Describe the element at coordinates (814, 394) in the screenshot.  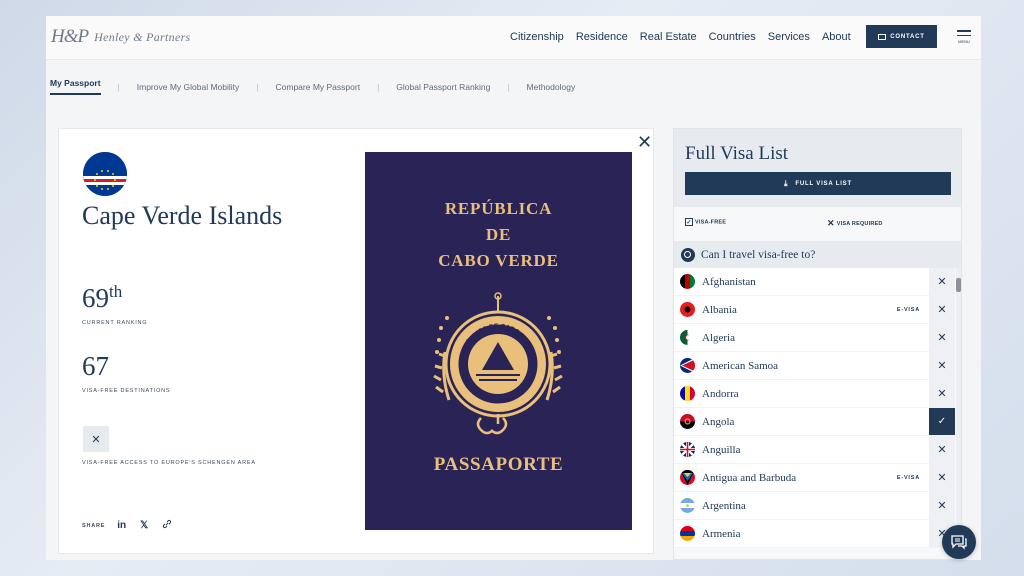
I see `list-item: Andorra ✕` at that location.